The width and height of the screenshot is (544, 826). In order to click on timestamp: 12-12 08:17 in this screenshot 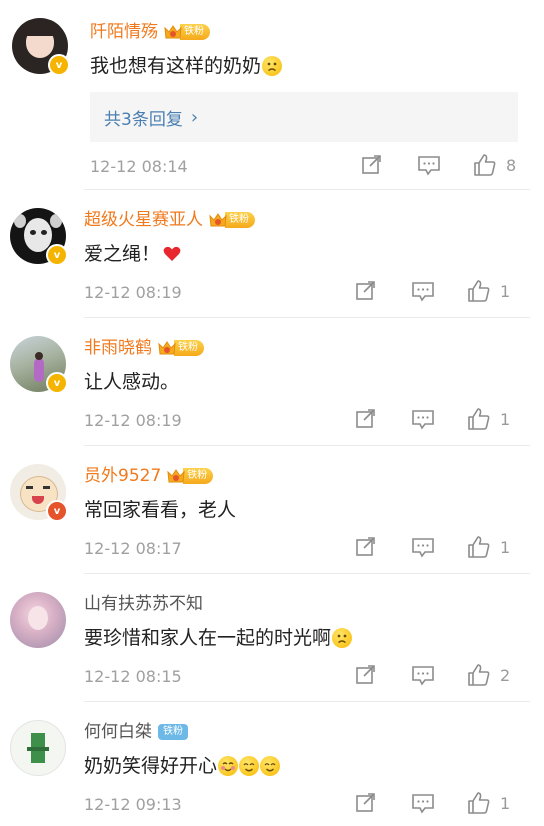, I will do `click(133, 548)`.